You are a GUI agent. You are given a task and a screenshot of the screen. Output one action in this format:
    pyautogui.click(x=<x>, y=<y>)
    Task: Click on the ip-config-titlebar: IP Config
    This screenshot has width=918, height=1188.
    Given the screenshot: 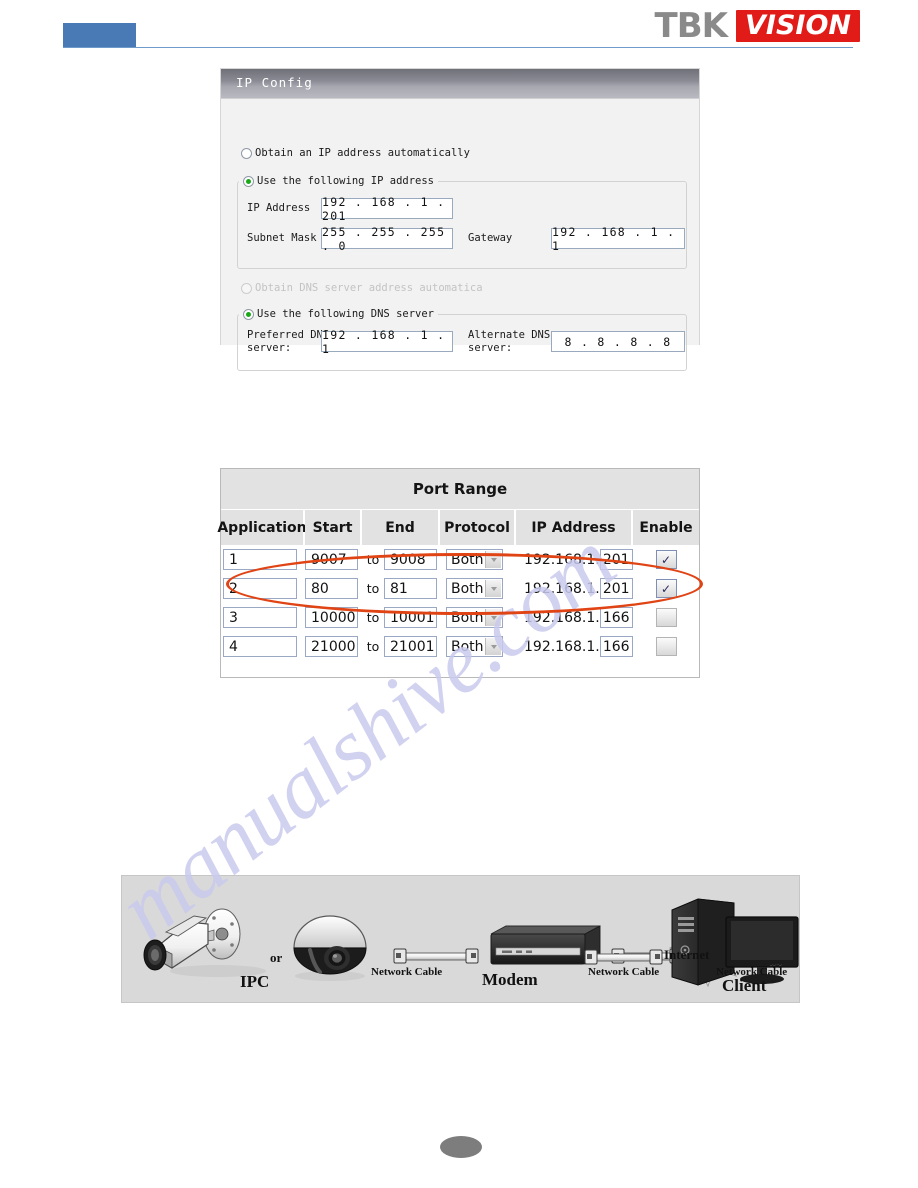 What is the action you would take?
    pyautogui.click(x=460, y=84)
    